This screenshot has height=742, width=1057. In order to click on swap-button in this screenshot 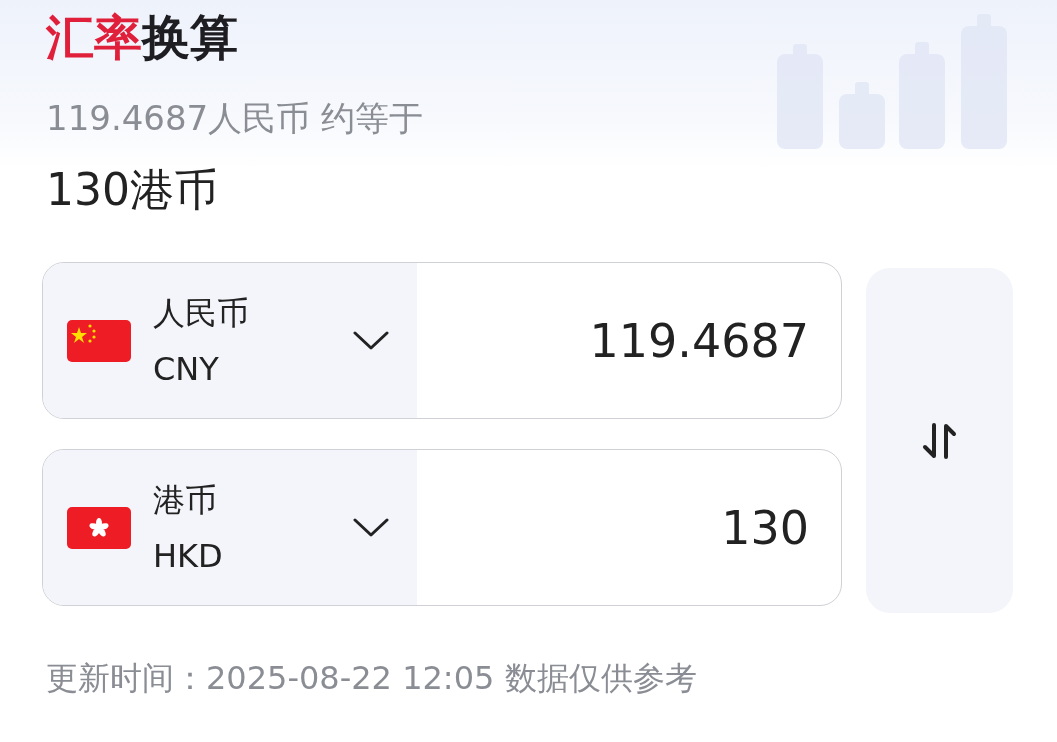, I will do `click(939, 440)`.